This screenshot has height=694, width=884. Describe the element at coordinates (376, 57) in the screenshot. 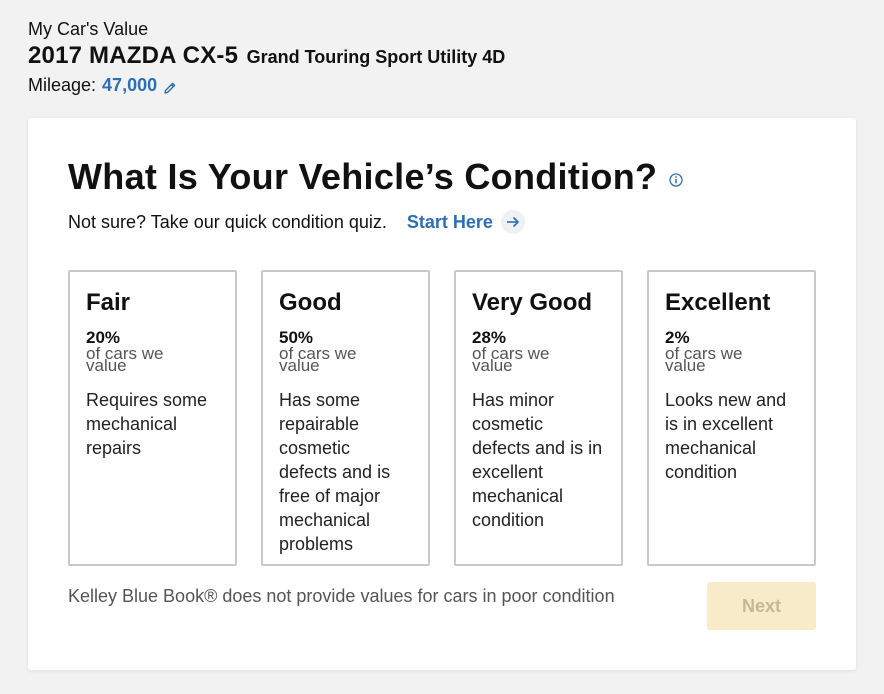

I see `vehicle-trim: Grand Touring Sport Utility 4D` at that location.